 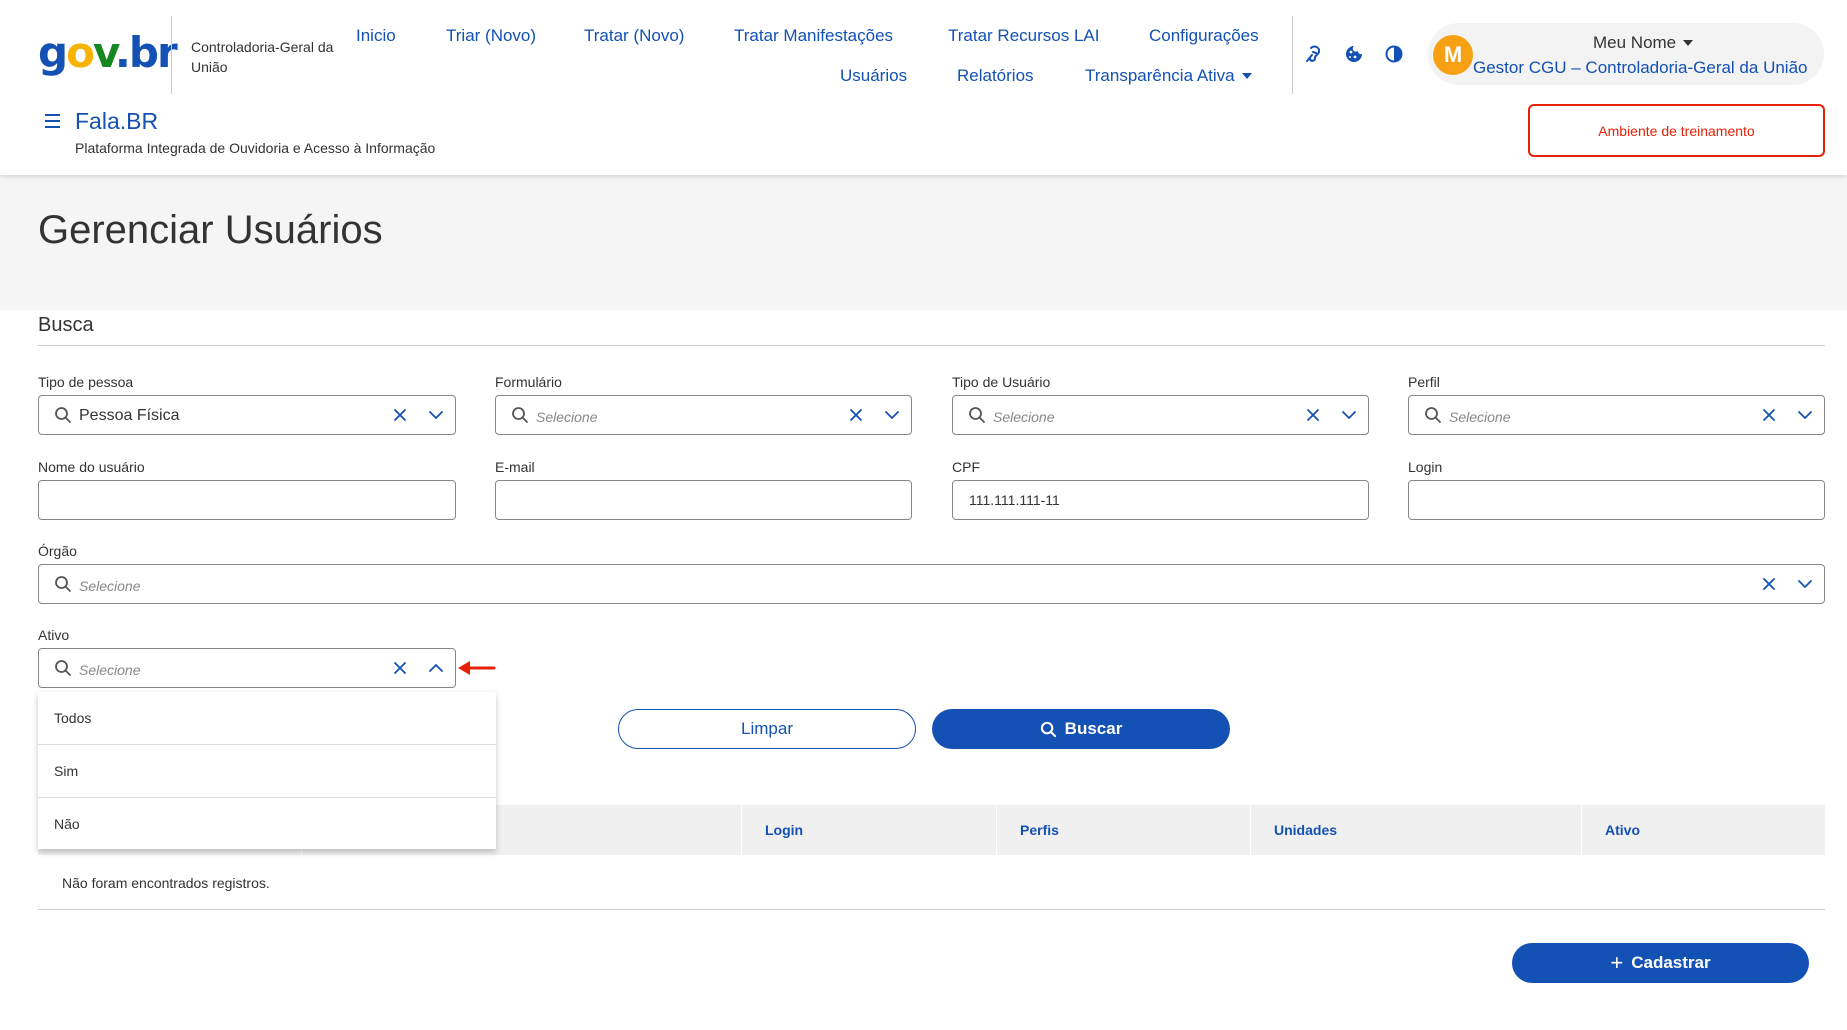 What do you see at coordinates (86, 382) in the screenshot?
I see `tipo-pessoa-label: Tipo de pessoa` at bounding box center [86, 382].